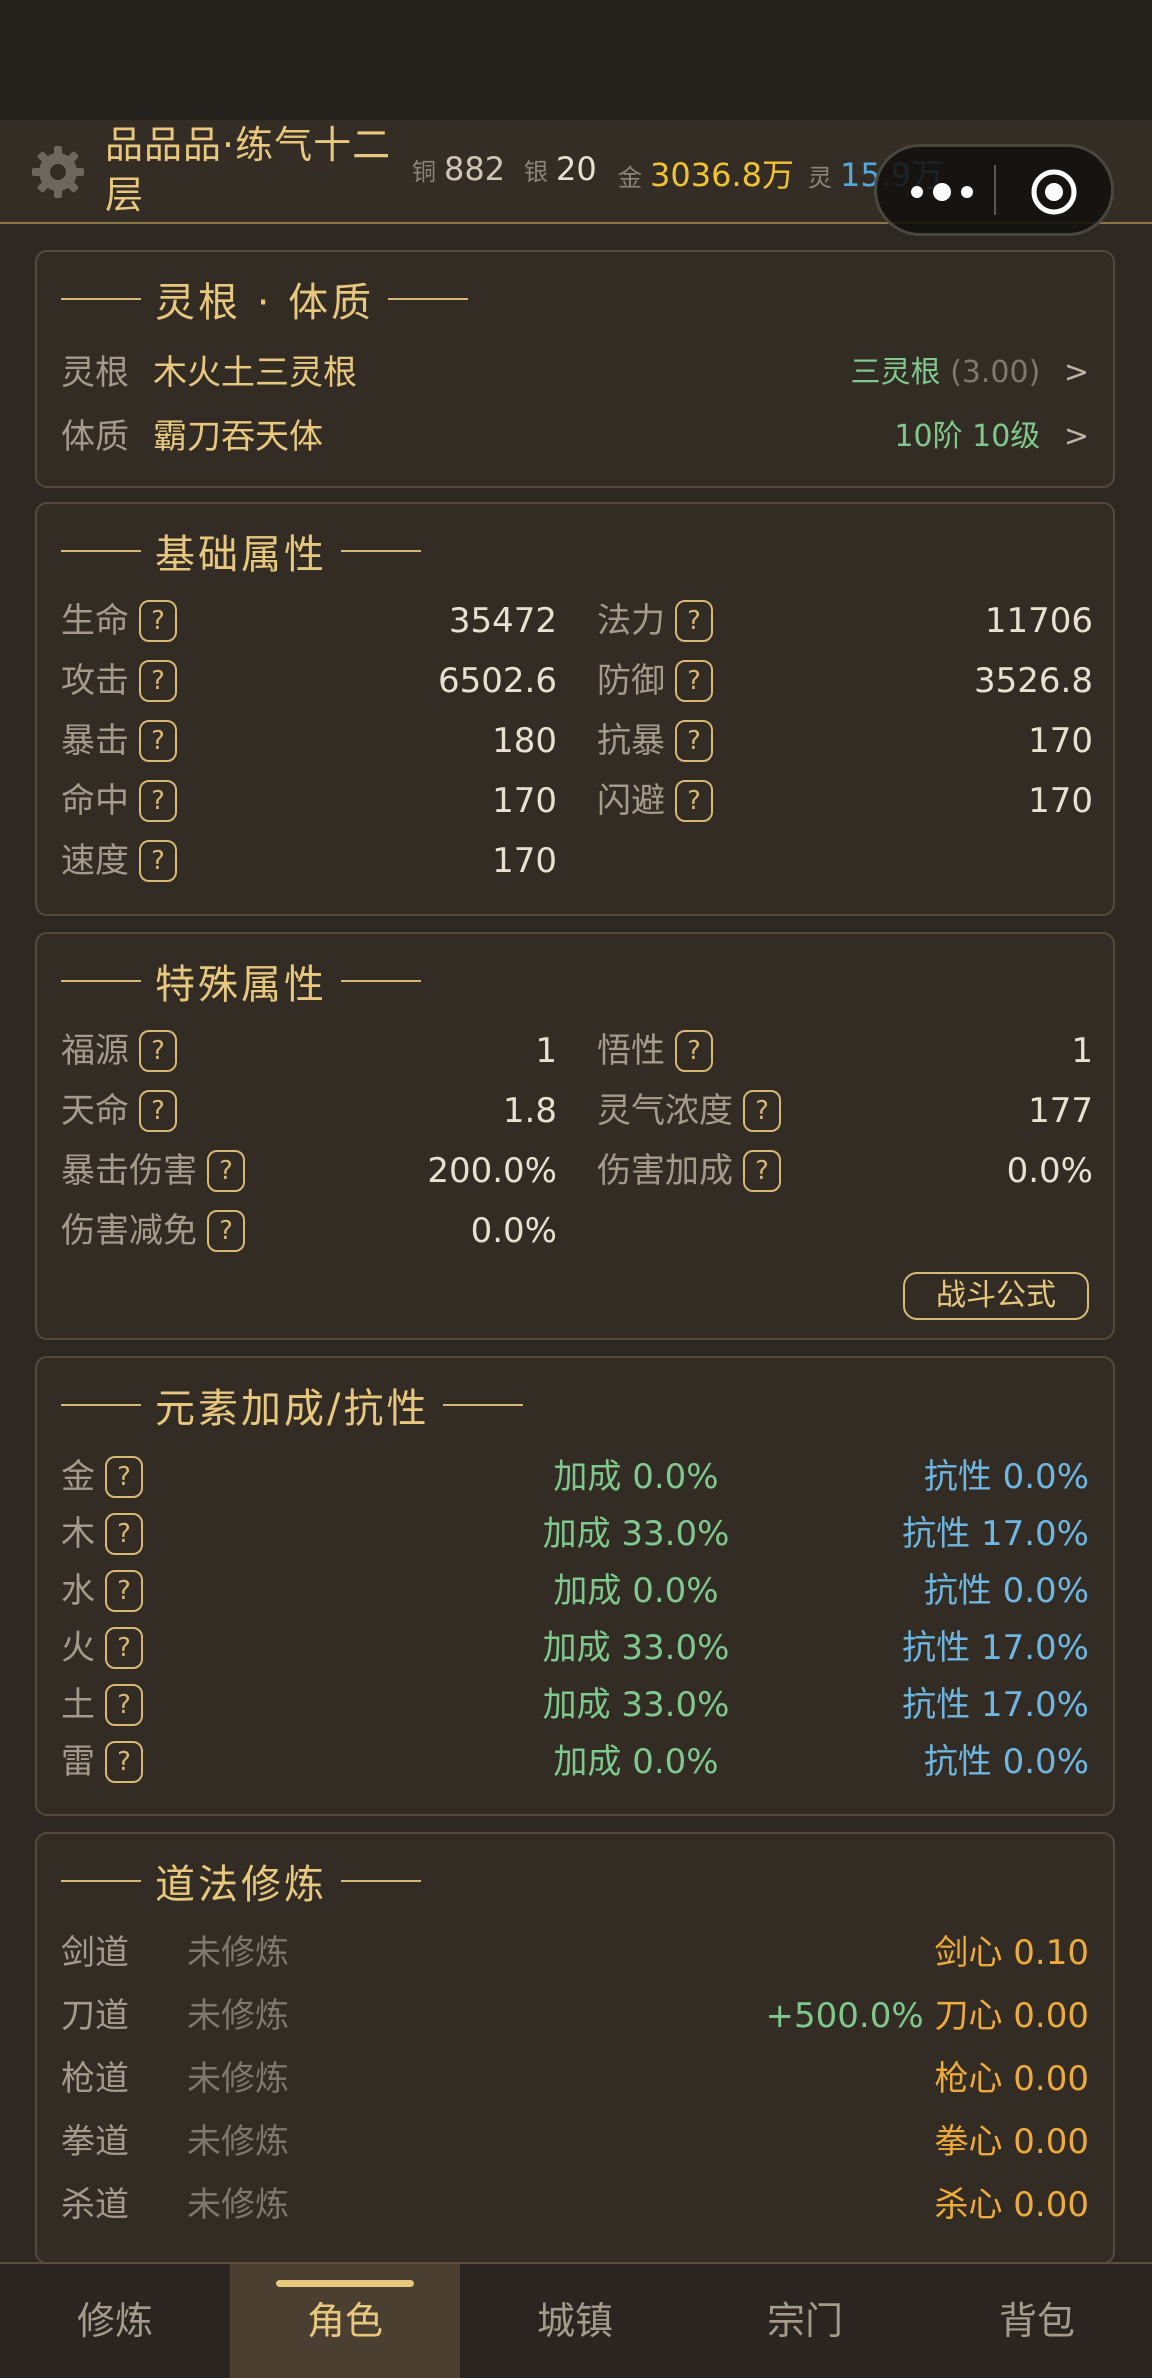 This screenshot has width=1152, height=2378. Describe the element at coordinates (722, 175) in the screenshot. I see `gold-value: 3036.8万` at that location.